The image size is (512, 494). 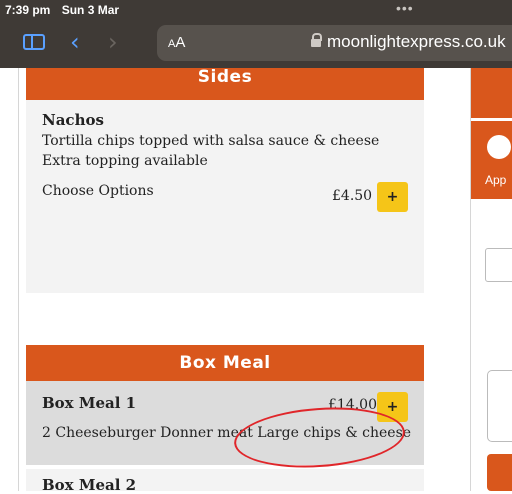 What do you see at coordinates (176, 42) in the screenshot?
I see `text-size-button: AA` at bounding box center [176, 42].